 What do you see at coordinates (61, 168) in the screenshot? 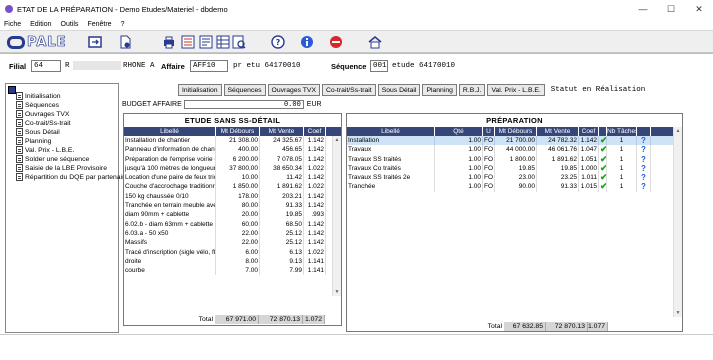
I see `tree-item-saisie-lbe: Saisie de la LBE Provisoire` at bounding box center [61, 168].